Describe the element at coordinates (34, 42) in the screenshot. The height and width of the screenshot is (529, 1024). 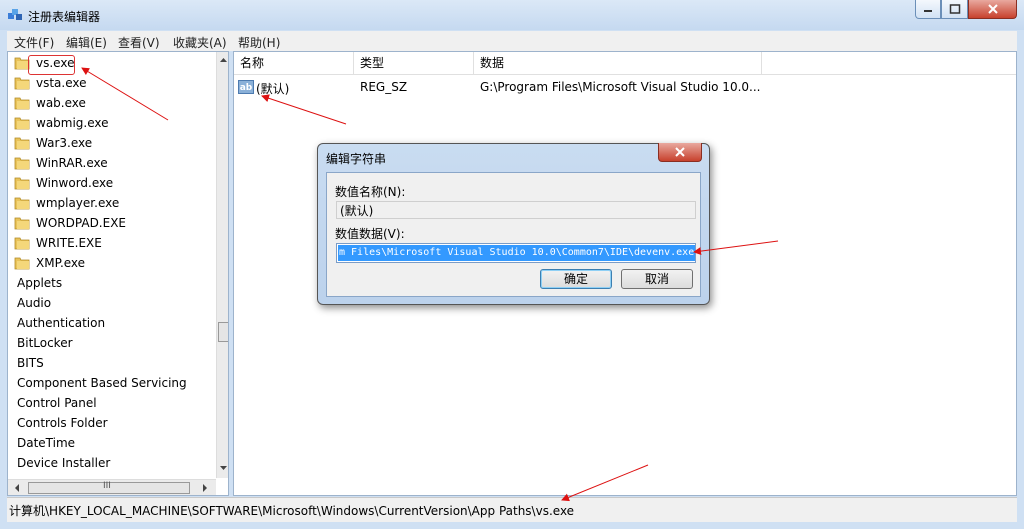
I see `menu-file: 文件(F)` at that location.